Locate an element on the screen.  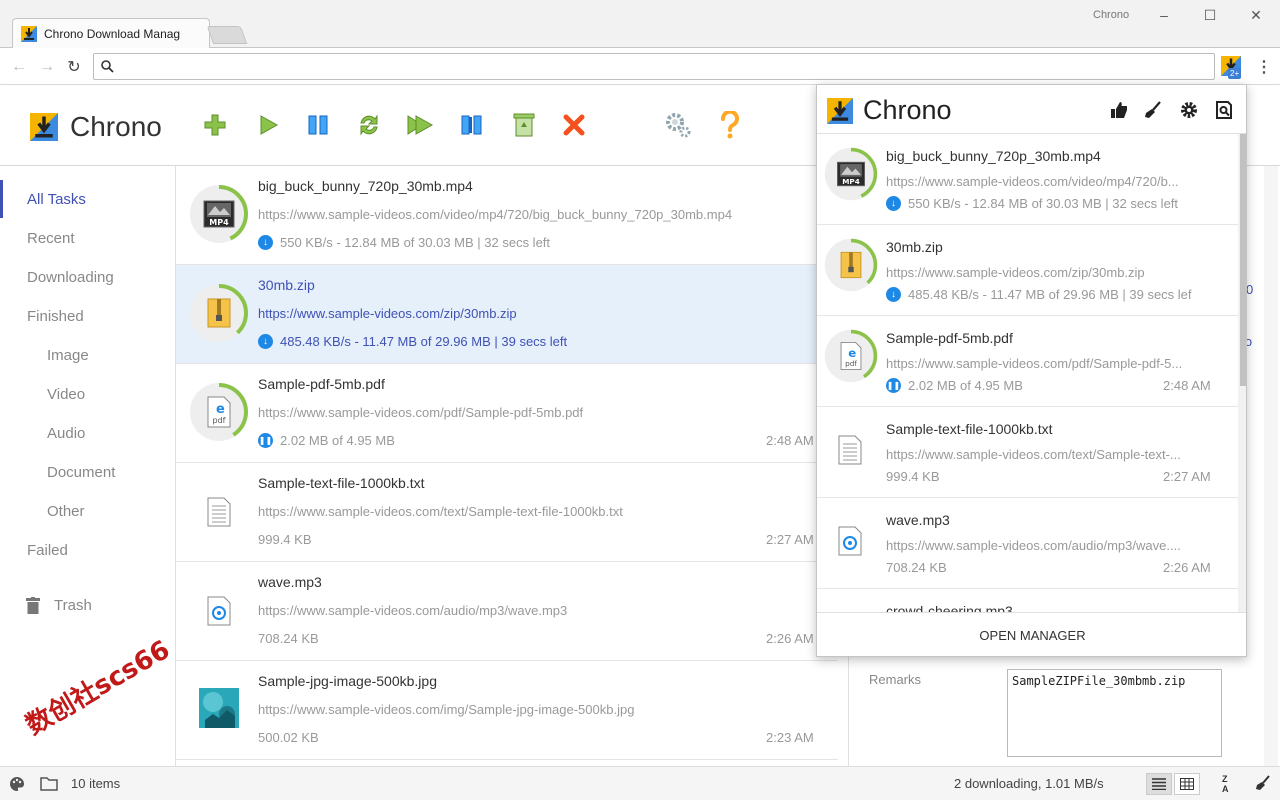
progress-ring: MP4 is located at coordinates (219, 214).